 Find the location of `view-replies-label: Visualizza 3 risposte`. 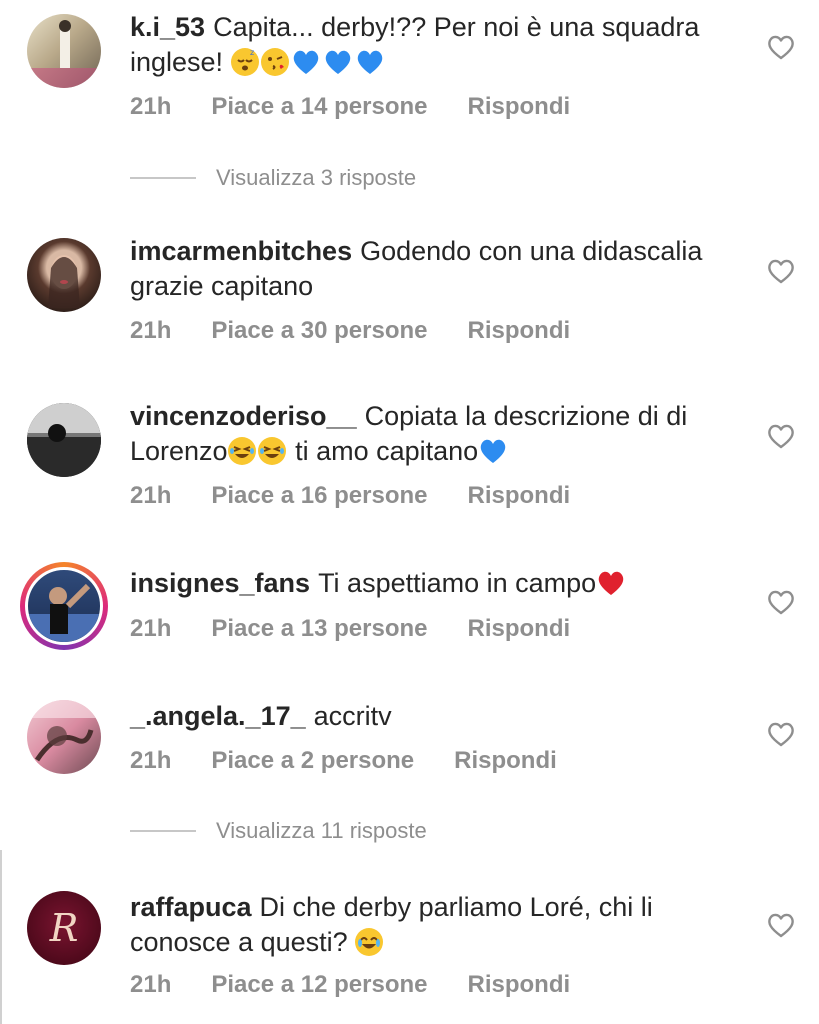

view-replies-label: Visualizza 3 risposte is located at coordinates (316, 177).